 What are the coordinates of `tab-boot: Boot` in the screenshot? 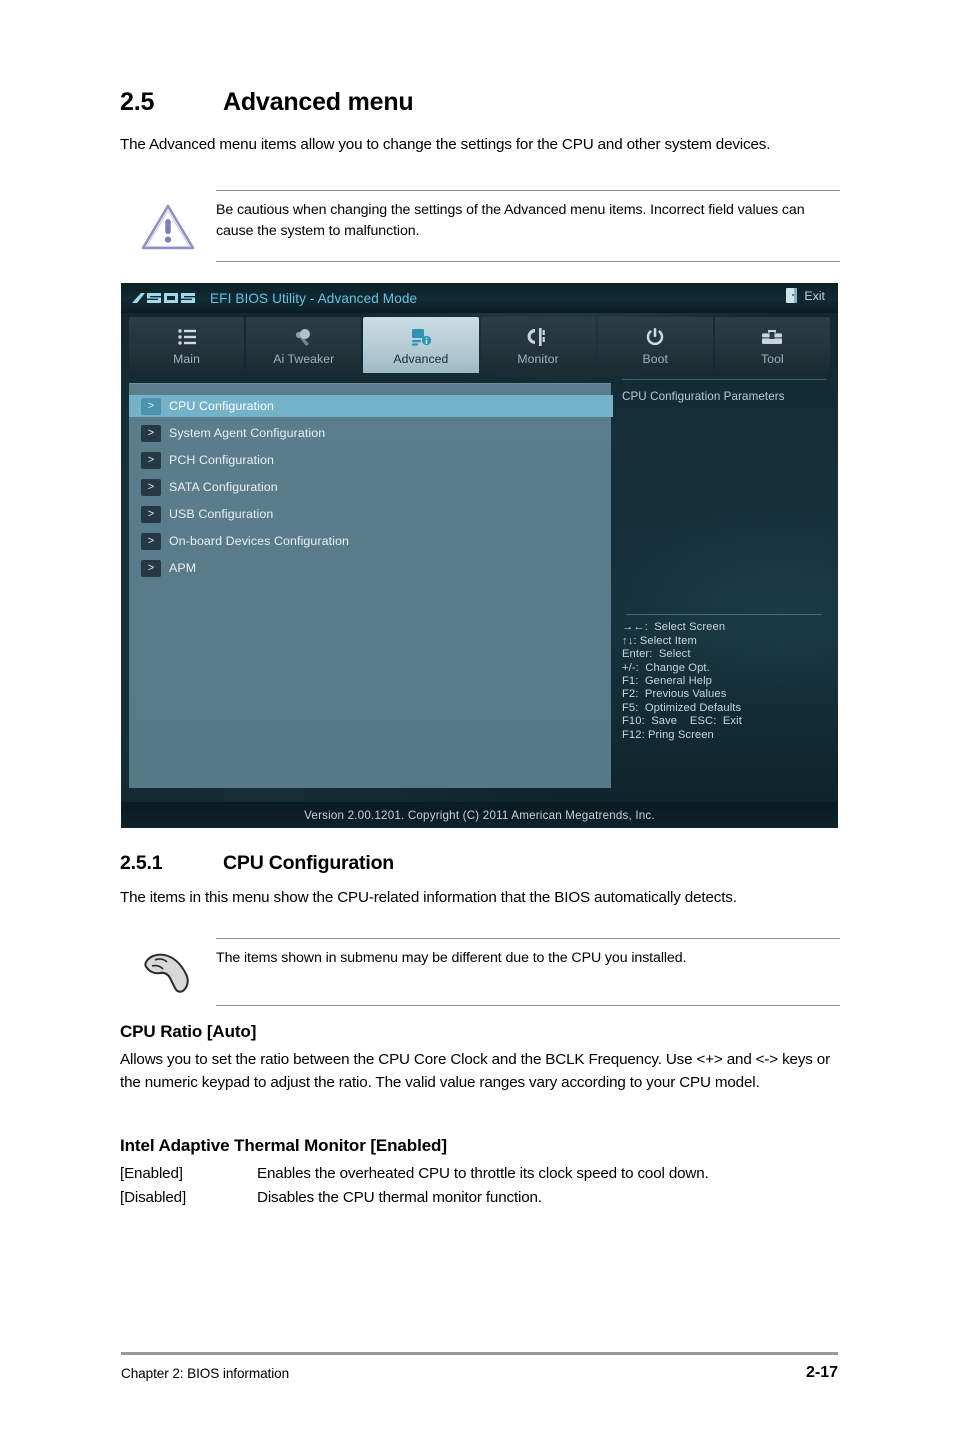 It's located at (655, 345).